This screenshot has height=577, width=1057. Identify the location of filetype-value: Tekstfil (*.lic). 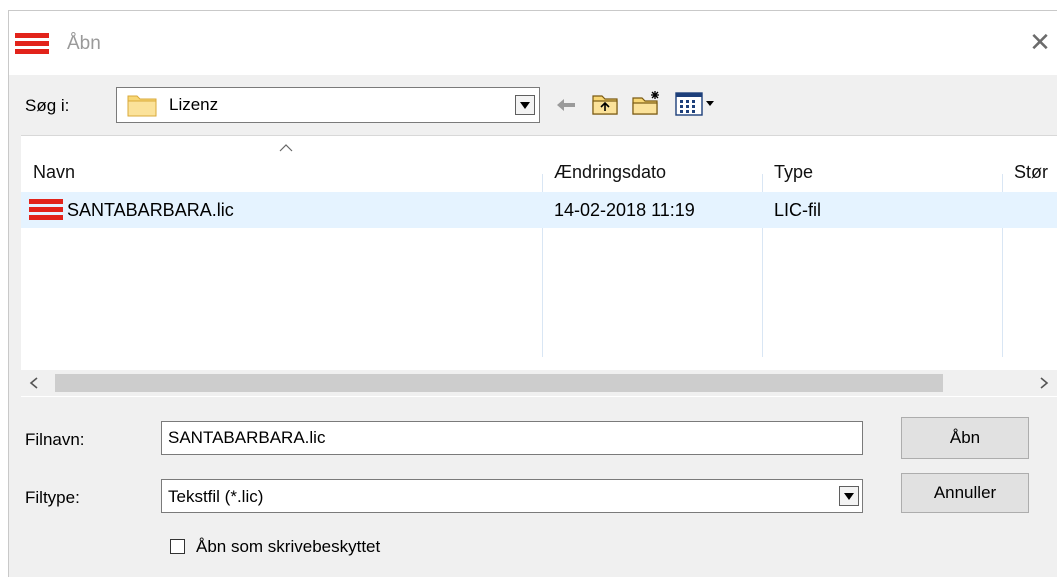
(216, 496).